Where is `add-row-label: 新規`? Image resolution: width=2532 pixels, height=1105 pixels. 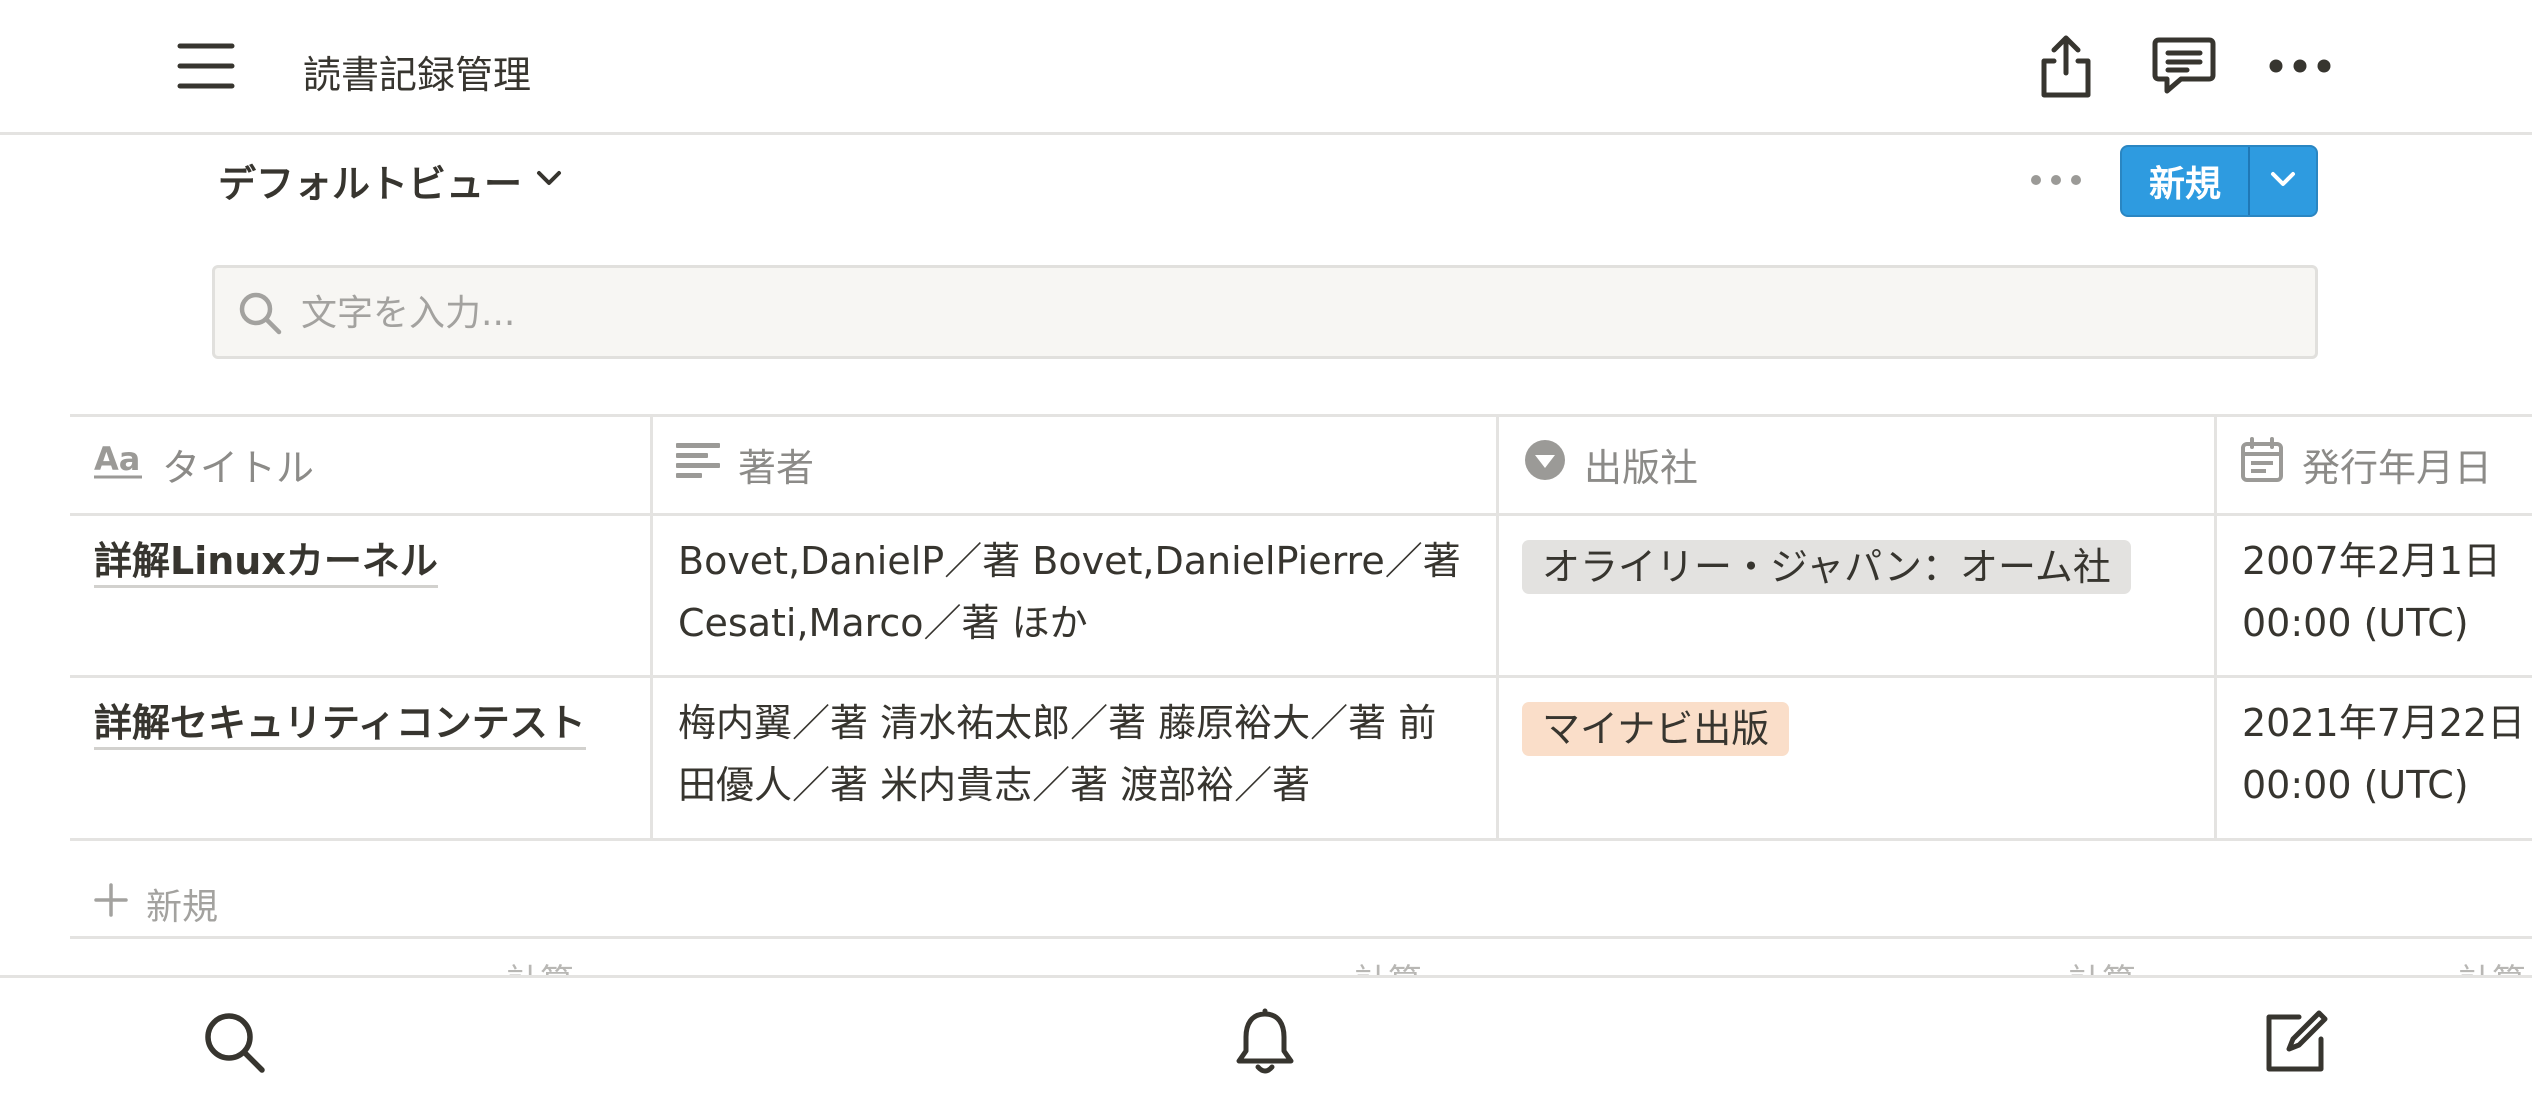 add-row-label: 新規 is located at coordinates (182, 907).